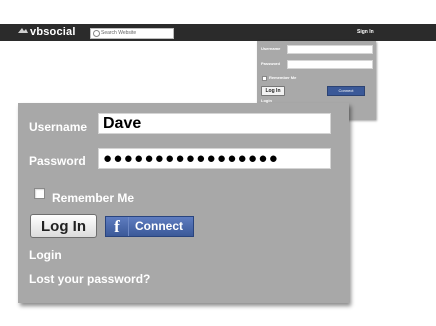  Describe the element at coordinates (271, 48) in the screenshot. I see `mini-username-label: Username` at that location.